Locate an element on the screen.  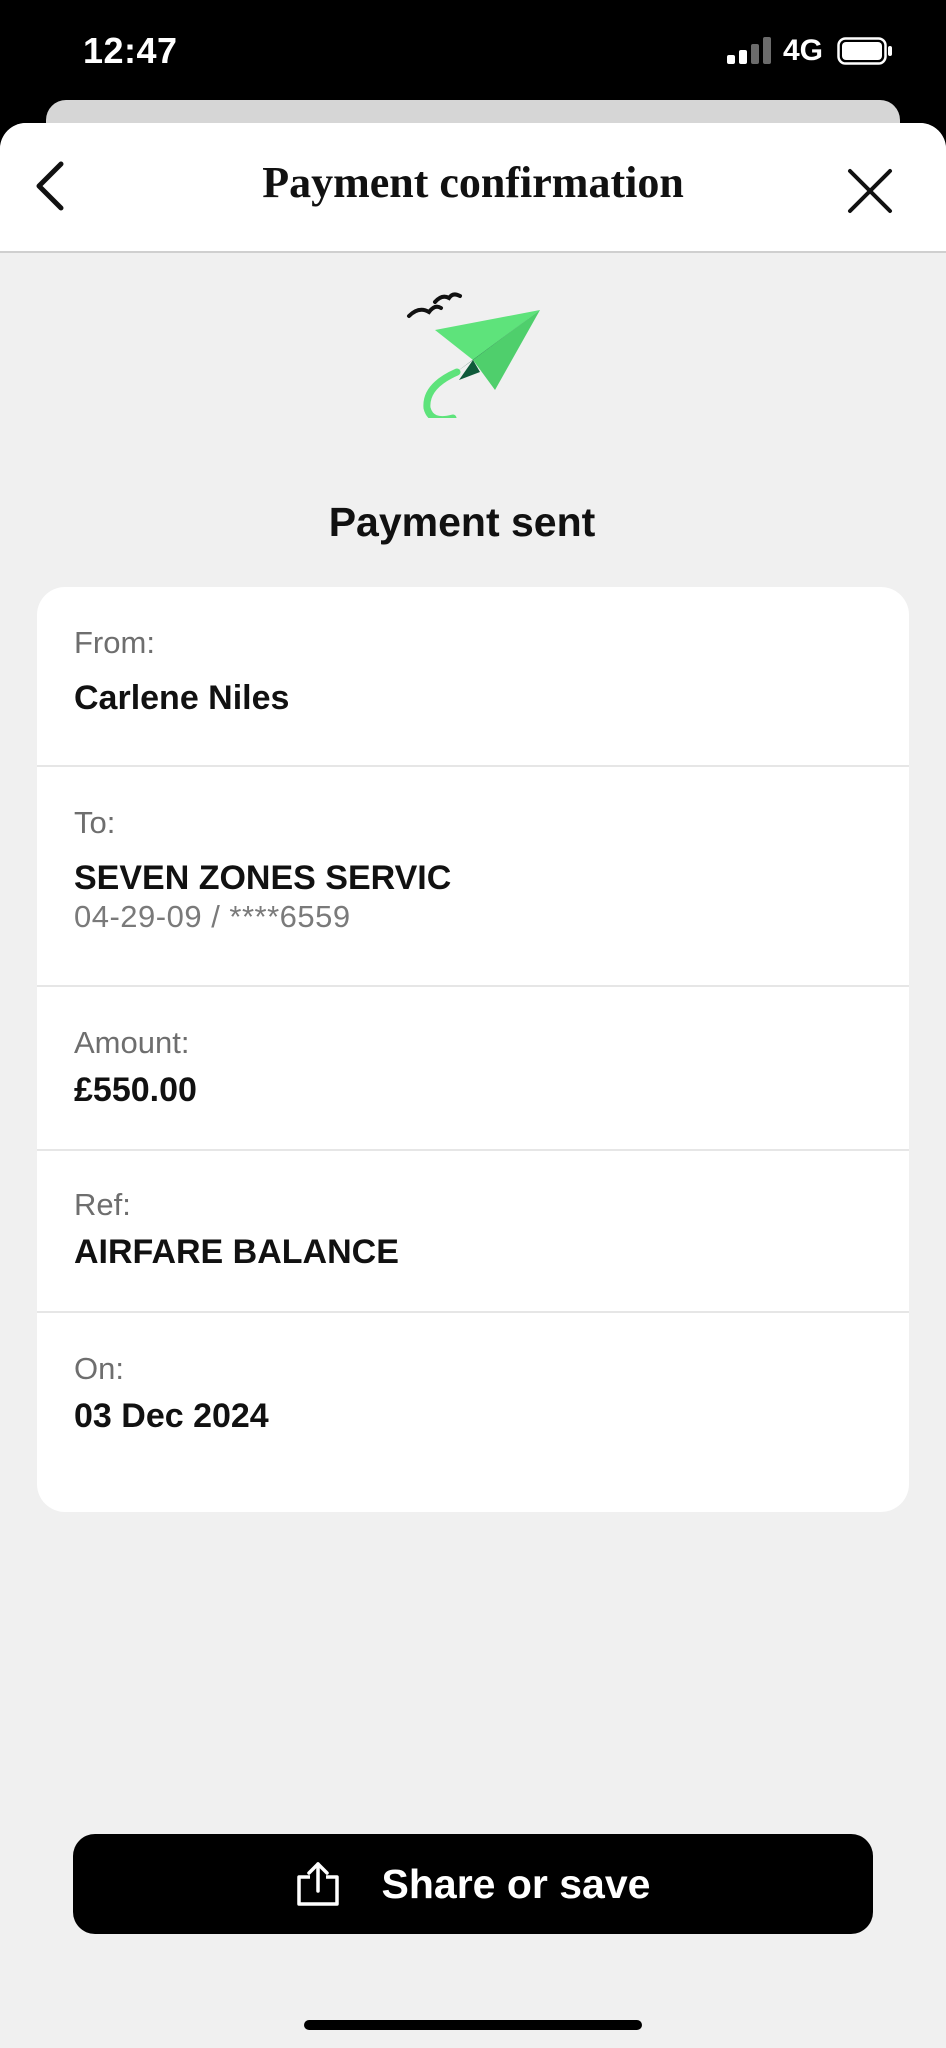
home-indicator is located at coordinates (473, 2025).